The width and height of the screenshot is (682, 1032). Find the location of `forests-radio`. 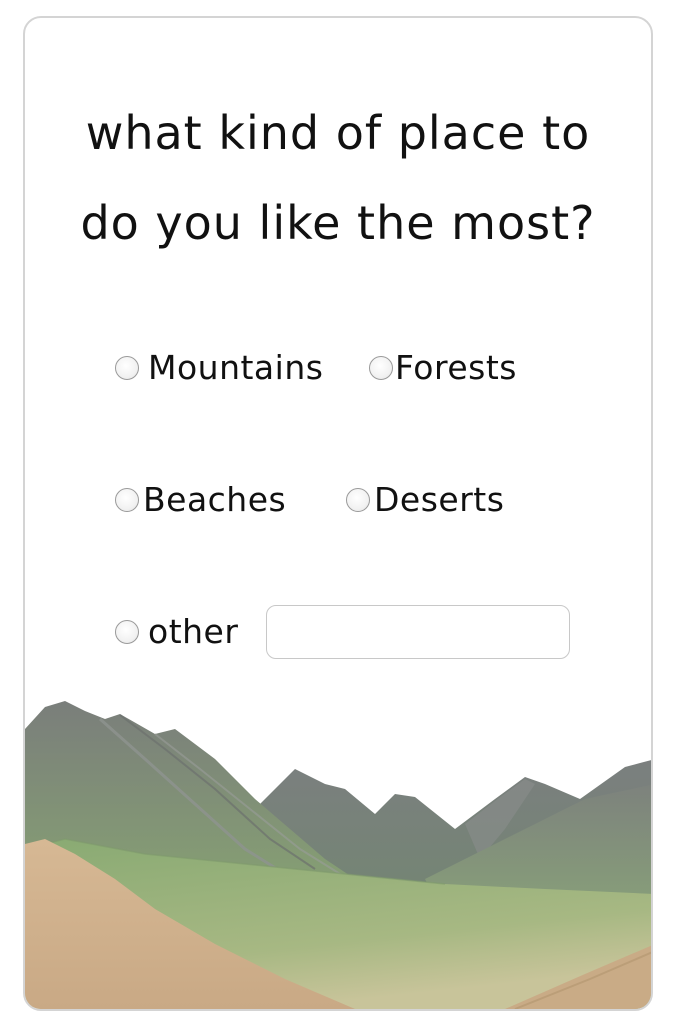

forests-radio is located at coordinates (381, 367).